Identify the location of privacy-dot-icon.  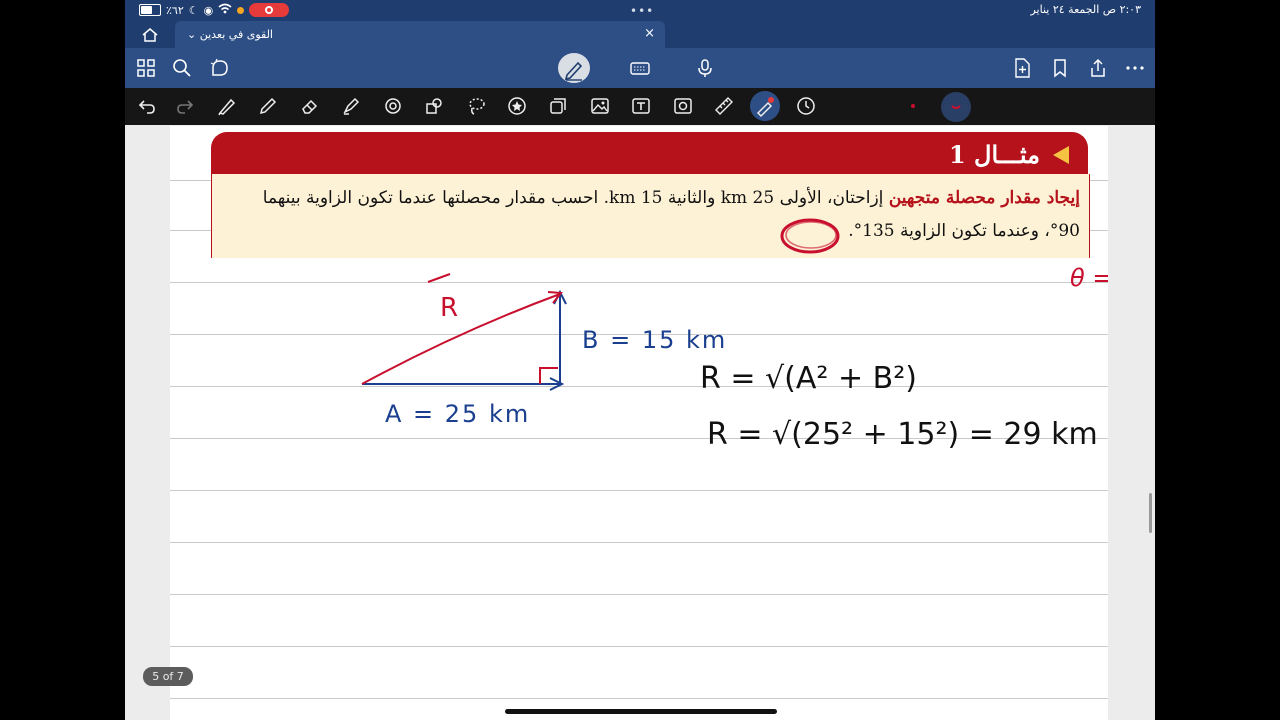
(241, 10).